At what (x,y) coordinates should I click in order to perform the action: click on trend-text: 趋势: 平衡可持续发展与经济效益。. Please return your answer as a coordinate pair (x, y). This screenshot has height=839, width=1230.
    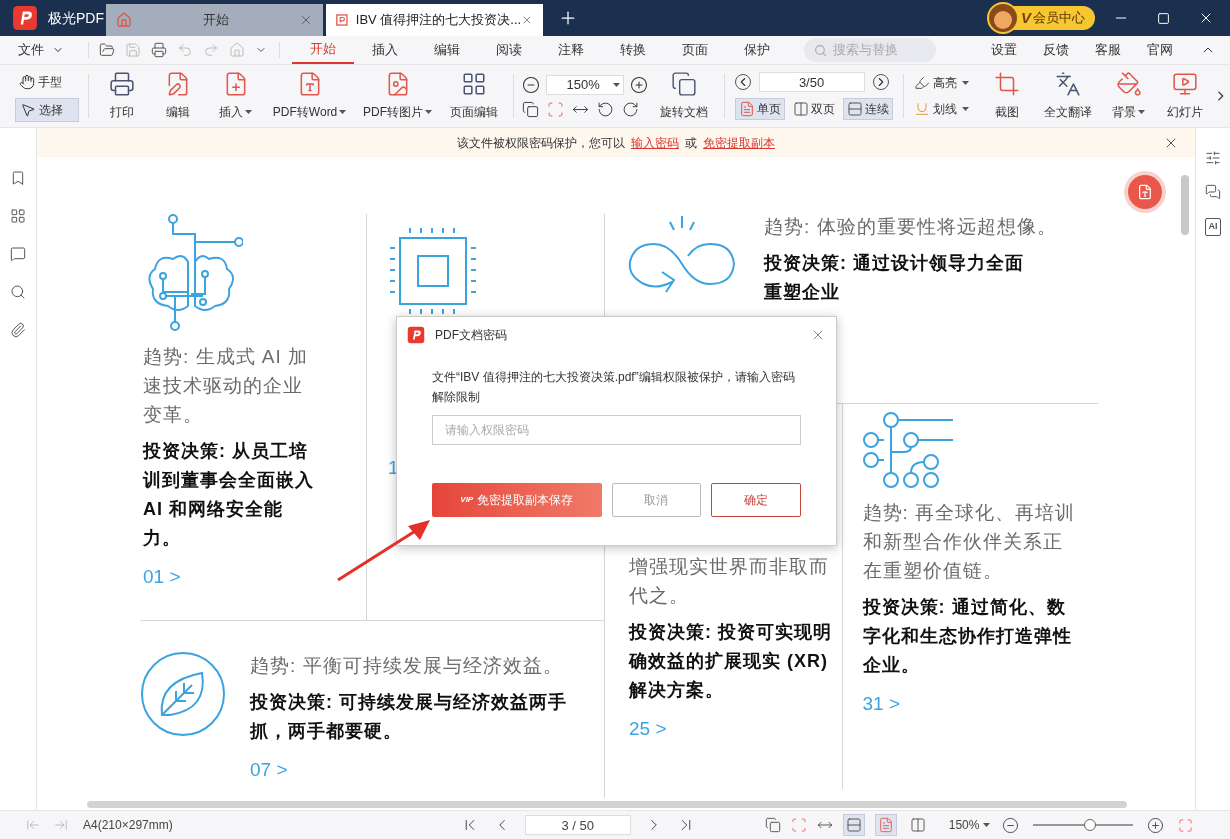
    Looking at the image, I should click on (407, 666).